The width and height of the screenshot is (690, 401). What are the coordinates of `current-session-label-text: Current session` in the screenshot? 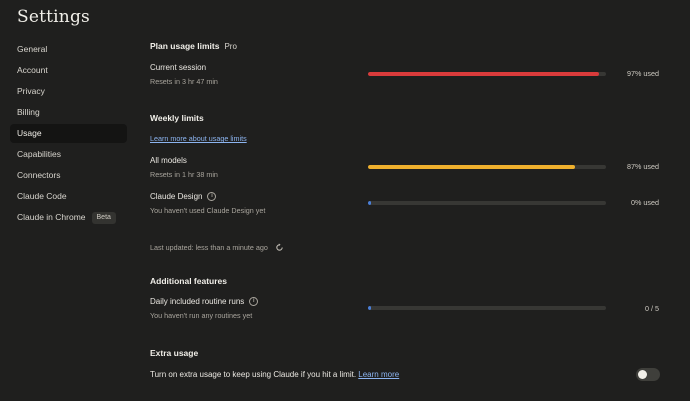 It's located at (178, 67).